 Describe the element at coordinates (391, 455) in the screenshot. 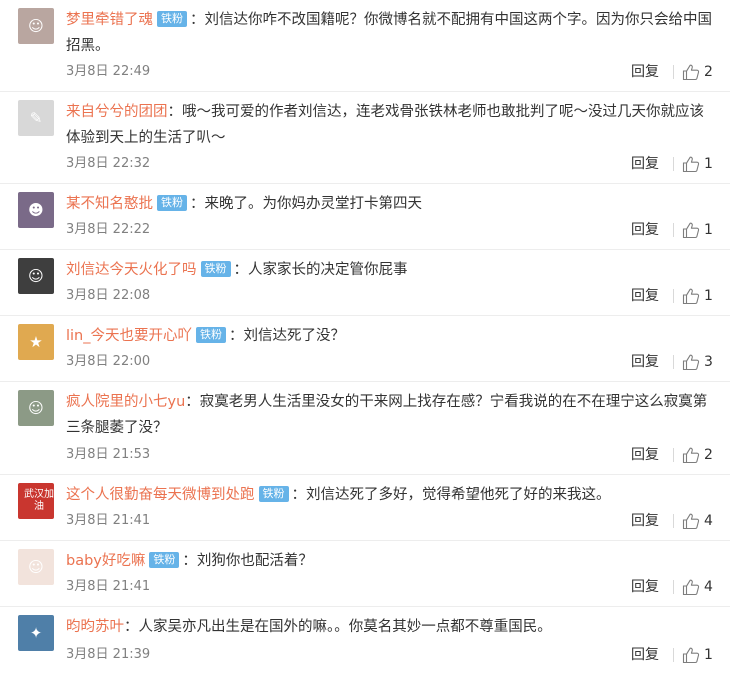

I see `comment-meta: 3月8日 21:53 回复 2` at that location.